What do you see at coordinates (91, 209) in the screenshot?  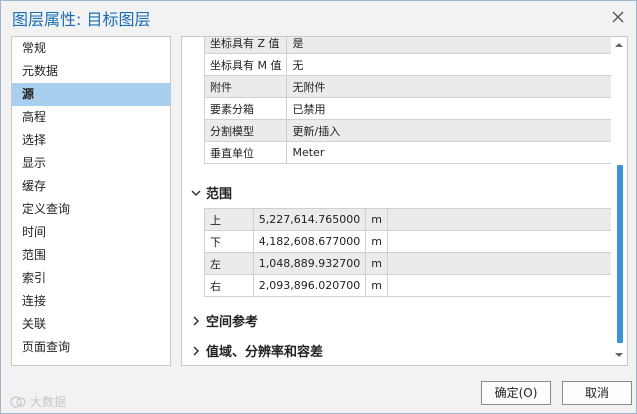 I see `nav-item-definition-query: 定义查询` at bounding box center [91, 209].